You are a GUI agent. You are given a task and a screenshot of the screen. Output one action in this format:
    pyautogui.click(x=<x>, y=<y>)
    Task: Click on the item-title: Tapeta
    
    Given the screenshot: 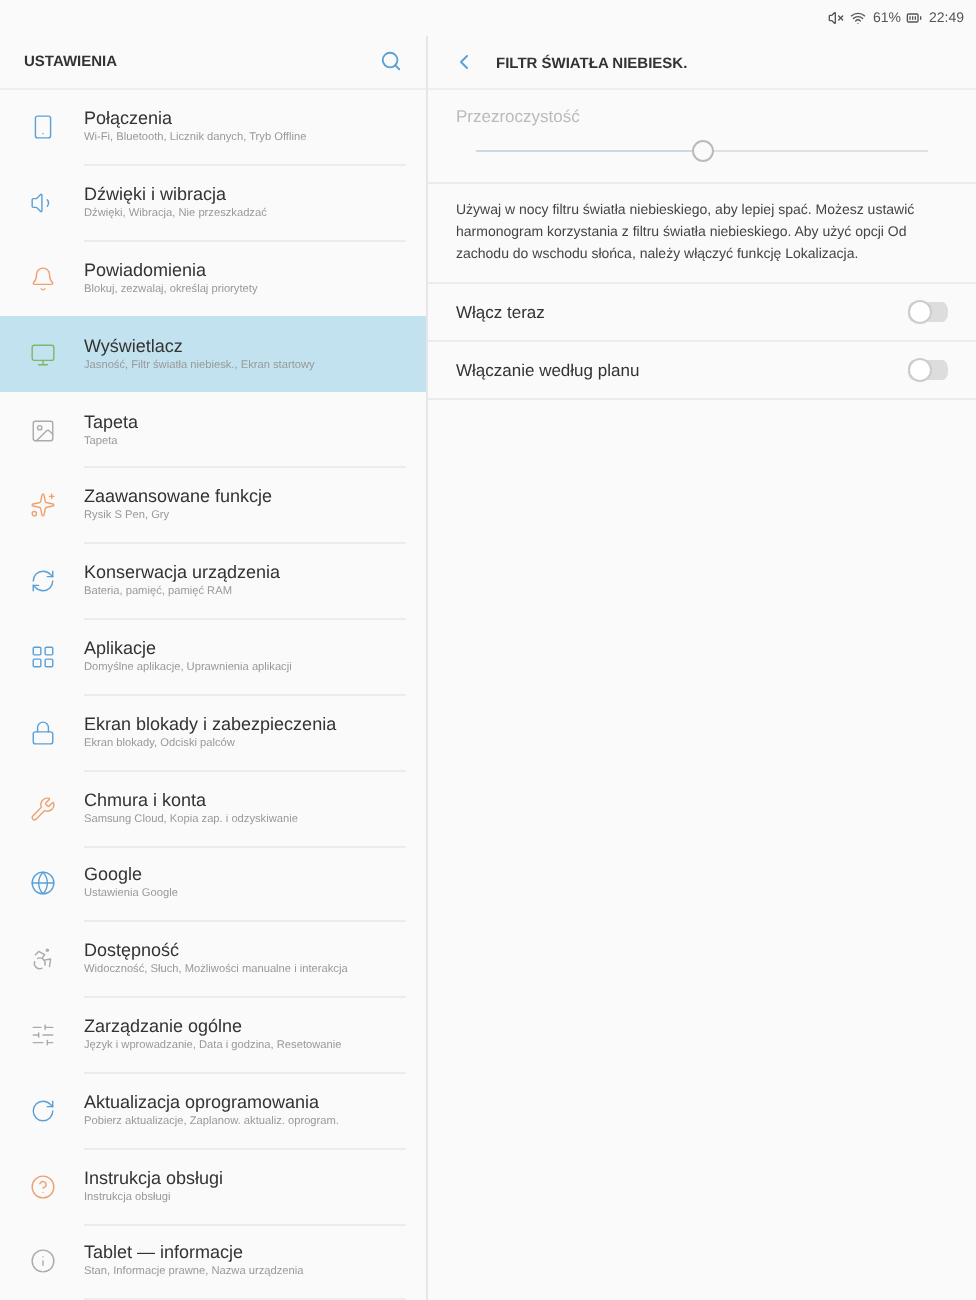 What is the action you would take?
    pyautogui.click(x=112, y=421)
    